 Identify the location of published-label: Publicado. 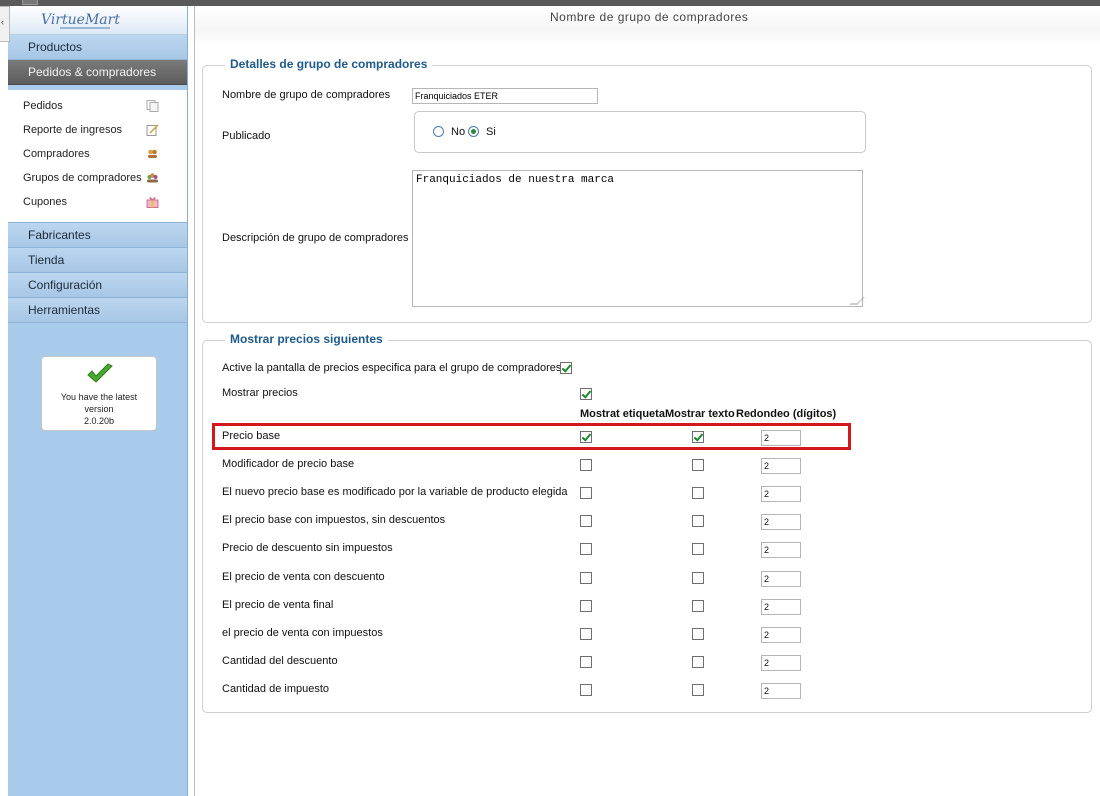
(246, 136).